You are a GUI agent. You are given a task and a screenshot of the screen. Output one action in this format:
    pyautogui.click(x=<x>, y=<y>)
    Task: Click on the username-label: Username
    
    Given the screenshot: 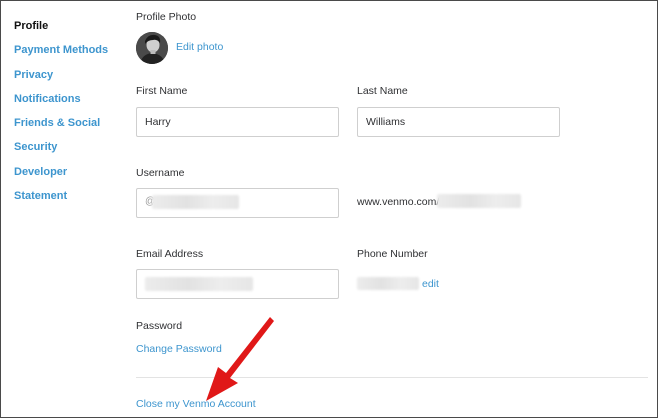 What is the action you would take?
    pyautogui.click(x=160, y=173)
    